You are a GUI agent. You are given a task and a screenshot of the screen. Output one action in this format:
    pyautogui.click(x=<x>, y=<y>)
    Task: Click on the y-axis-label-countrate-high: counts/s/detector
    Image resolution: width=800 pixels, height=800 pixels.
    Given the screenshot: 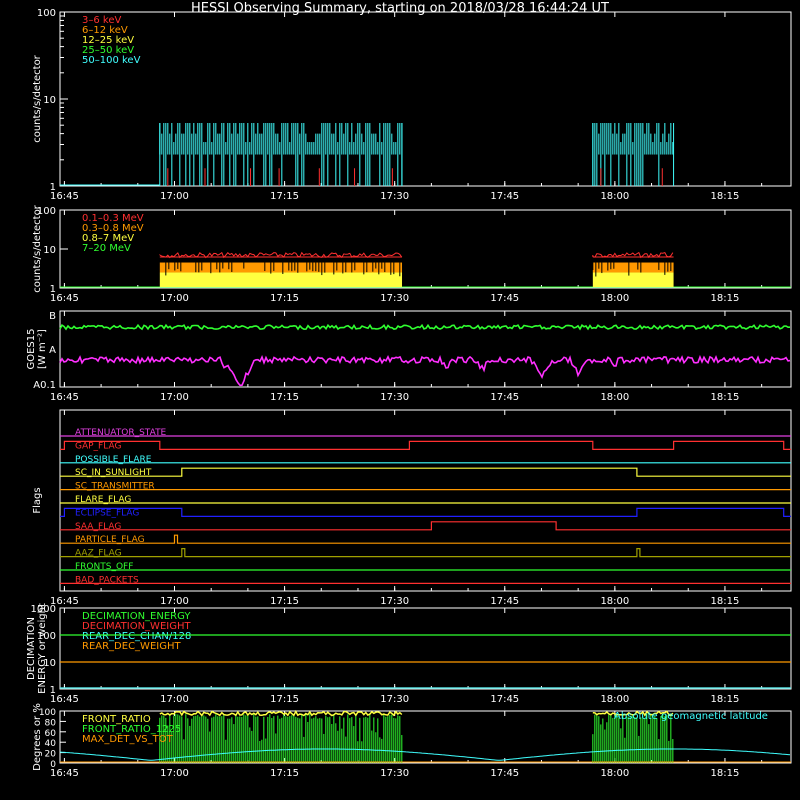 What is the action you would take?
    pyautogui.click(x=37, y=248)
    